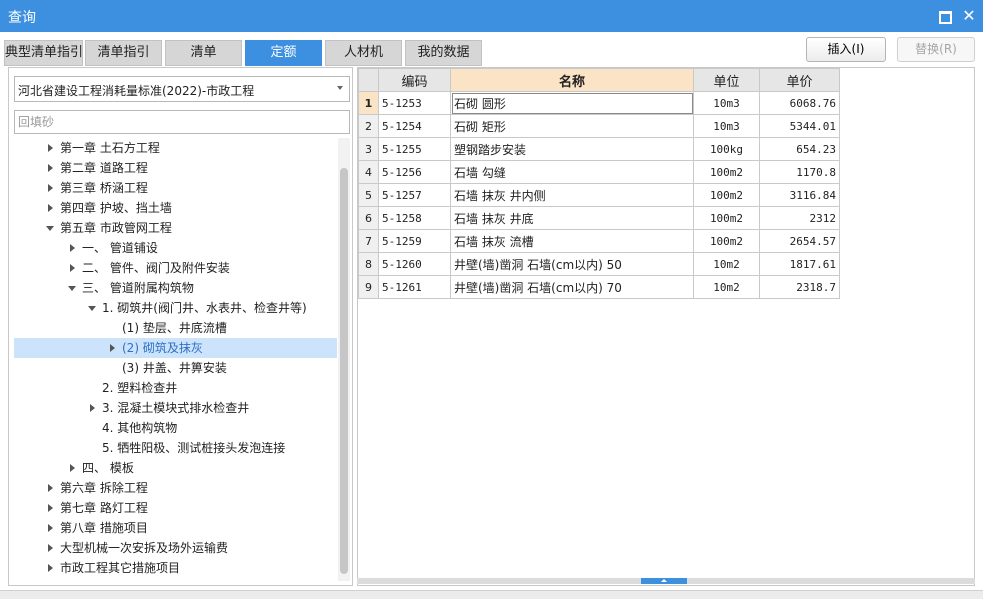 Image resolution: width=983 pixels, height=599 pixels. Describe the element at coordinates (799, 241) in the screenshot. I see `price-cell: 2654.57` at that location.